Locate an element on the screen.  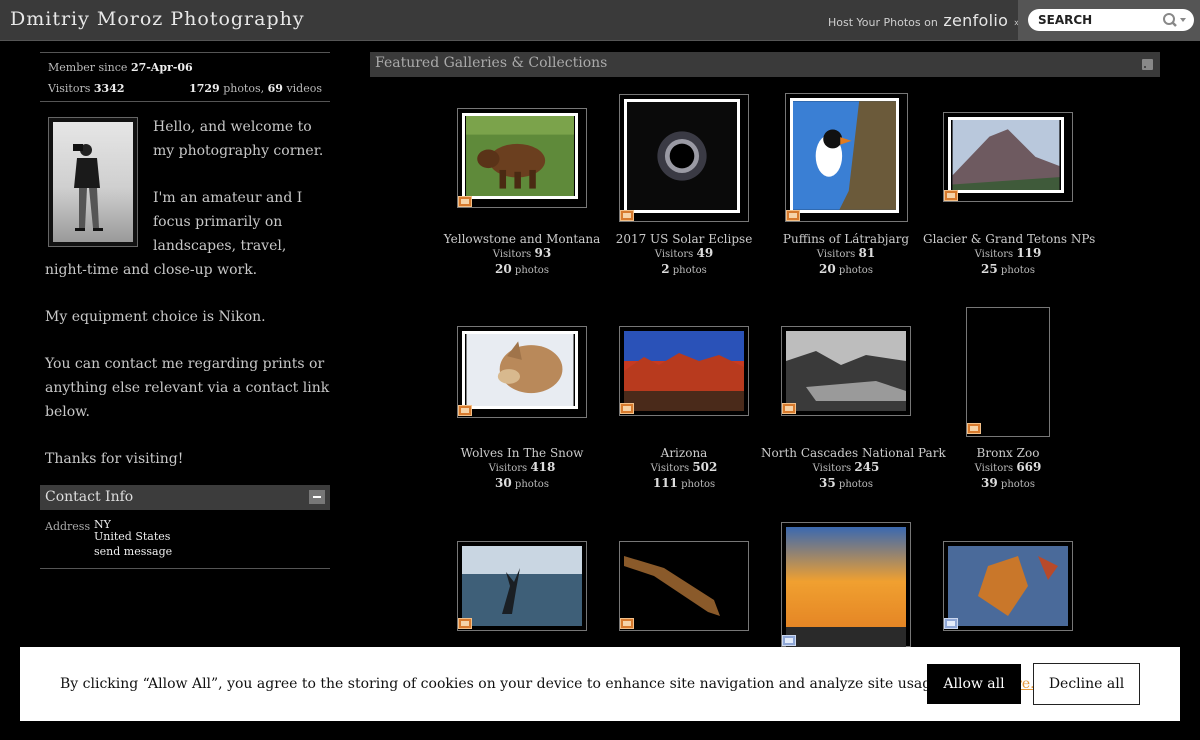
member-since-label: Member since is located at coordinates (88, 67).